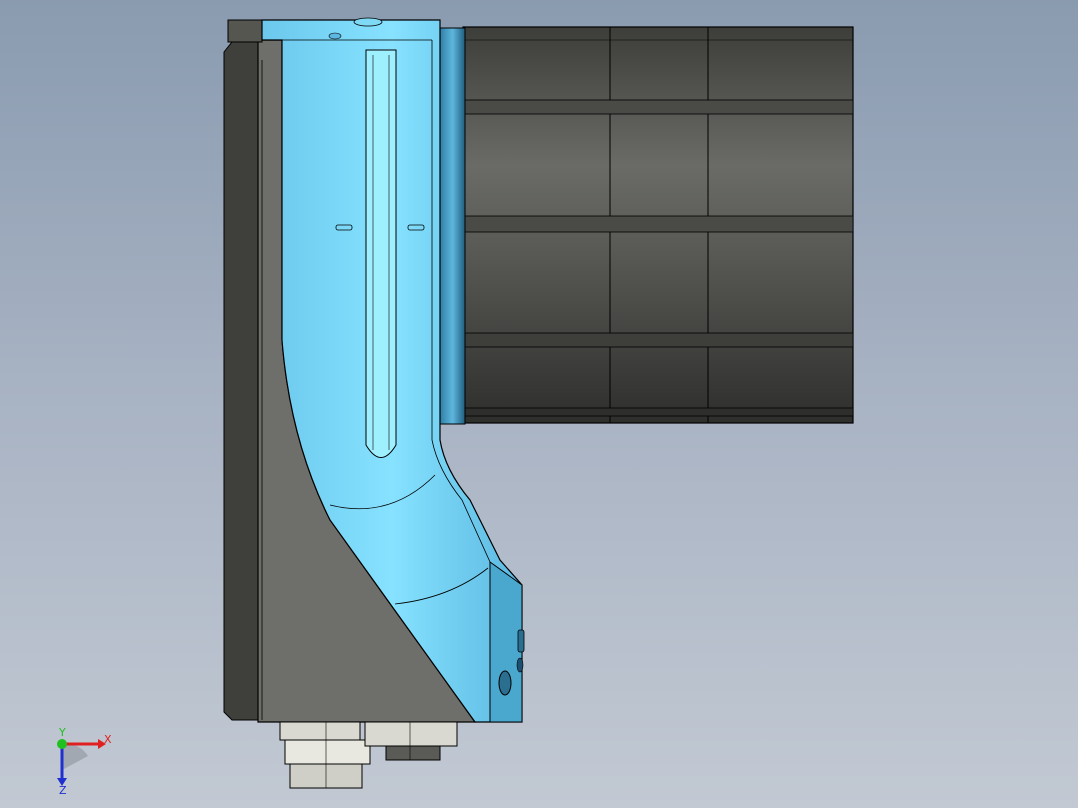 The image size is (1078, 808). I want to click on bottom-fasteners, so click(368, 755).